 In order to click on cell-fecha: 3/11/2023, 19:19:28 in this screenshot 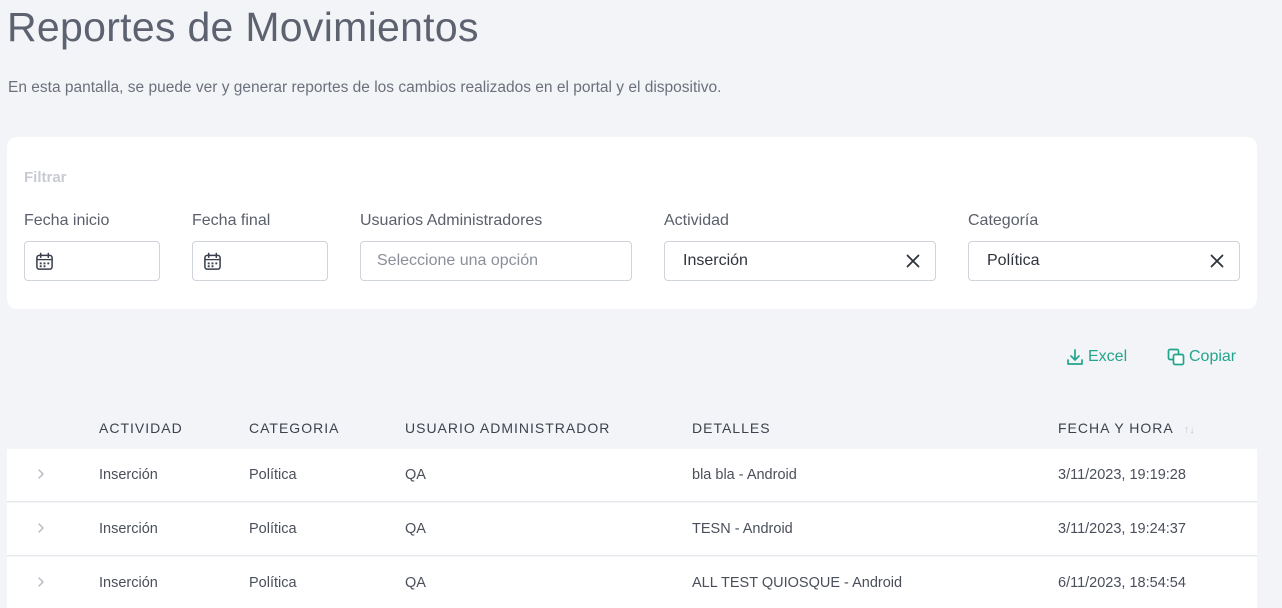, I will do `click(1122, 475)`.